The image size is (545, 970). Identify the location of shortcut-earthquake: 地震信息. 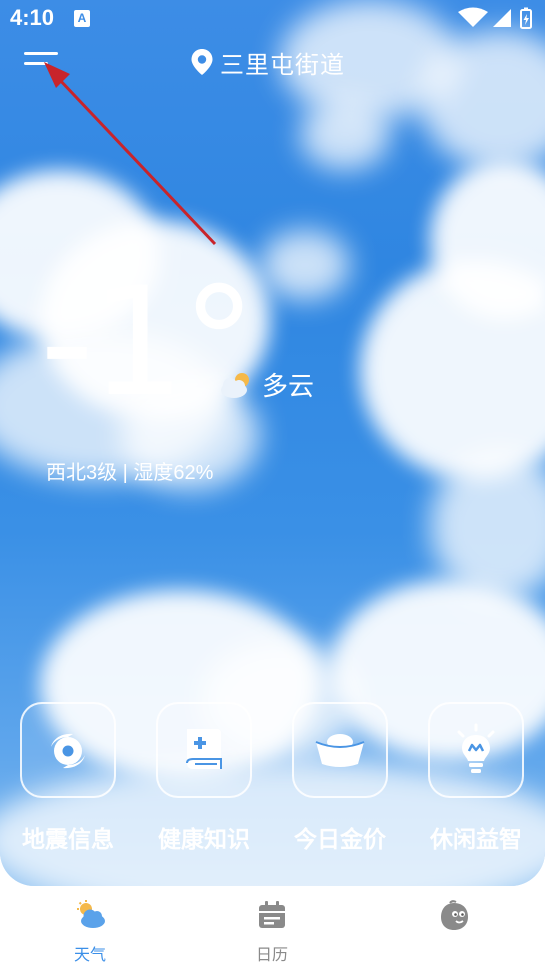
(68, 778).